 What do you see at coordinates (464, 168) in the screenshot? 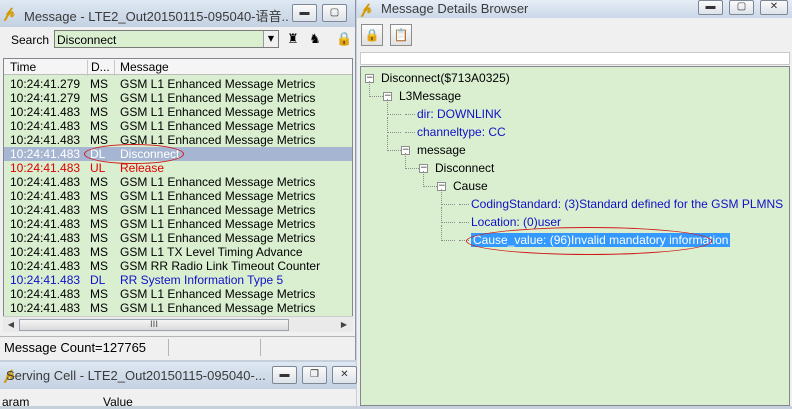
I see `tree-node: Disconnect` at bounding box center [464, 168].